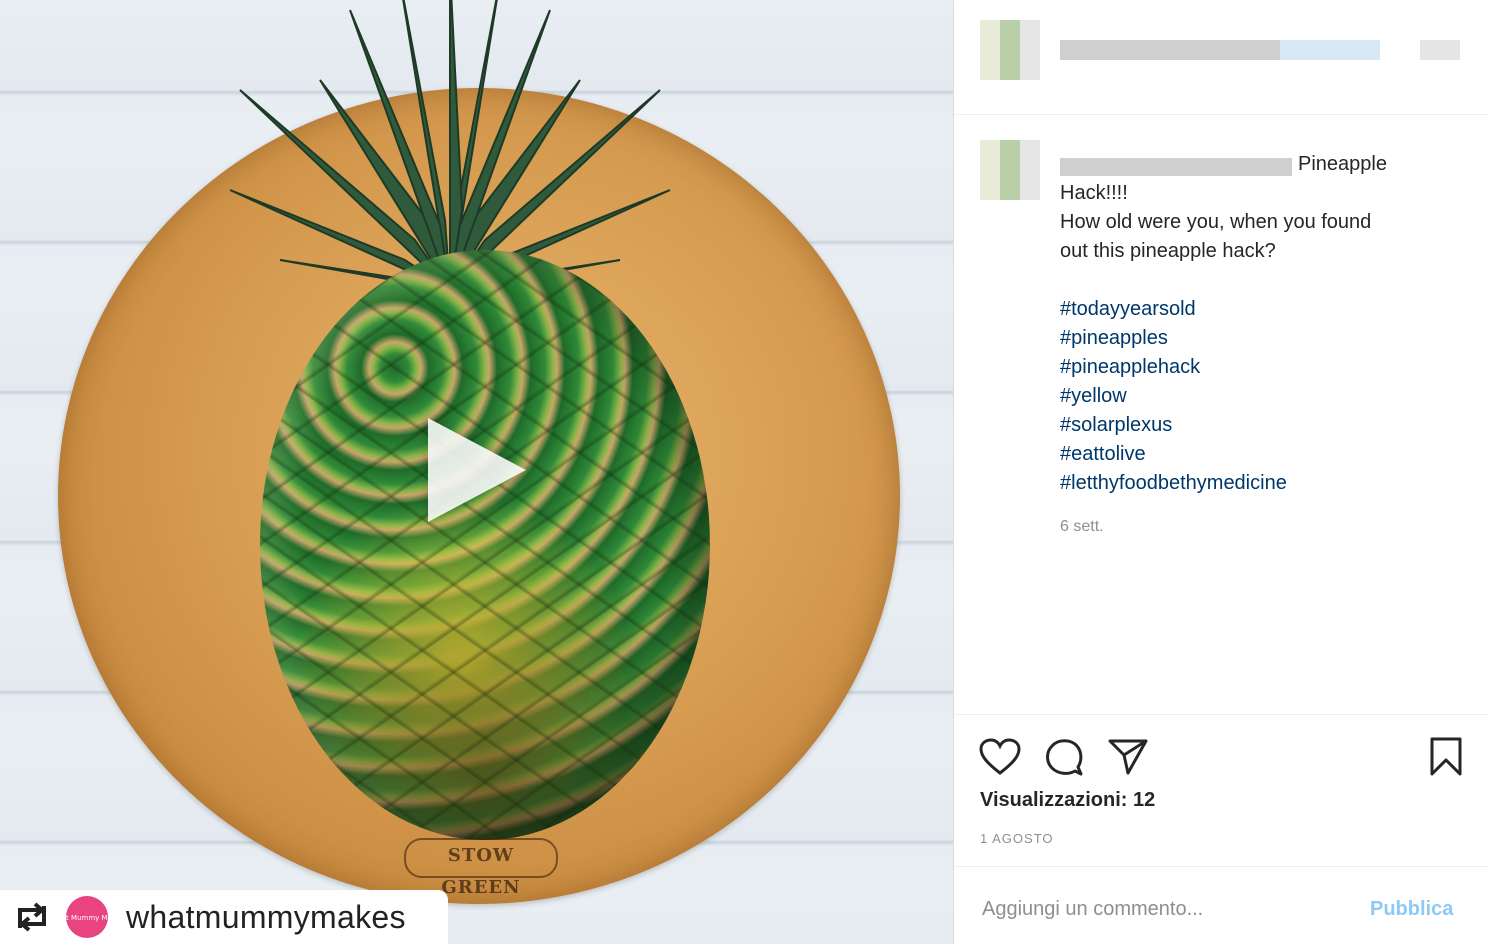 The height and width of the screenshot is (945, 1488). I want to click on repost-avatar: What Mummy Makes, so click(87, 917).